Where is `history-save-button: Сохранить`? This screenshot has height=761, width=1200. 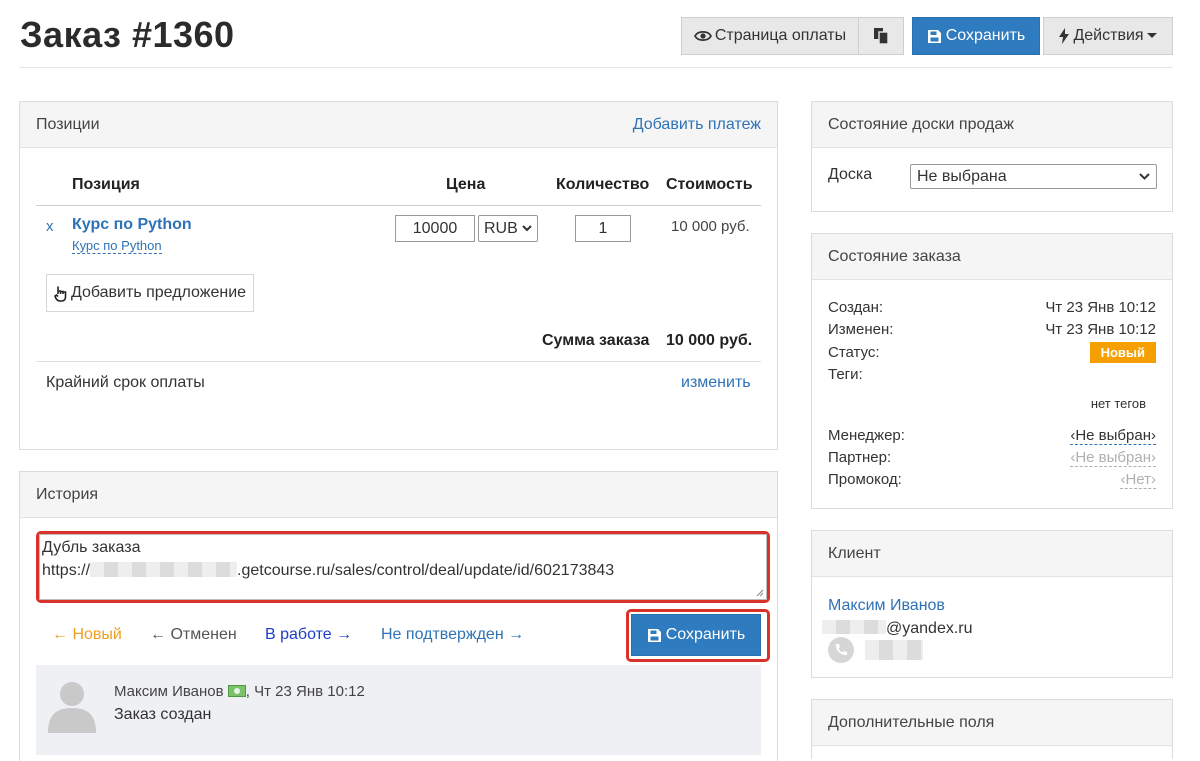
history-save-button: Сохранить is located at coordinates (696, 635).